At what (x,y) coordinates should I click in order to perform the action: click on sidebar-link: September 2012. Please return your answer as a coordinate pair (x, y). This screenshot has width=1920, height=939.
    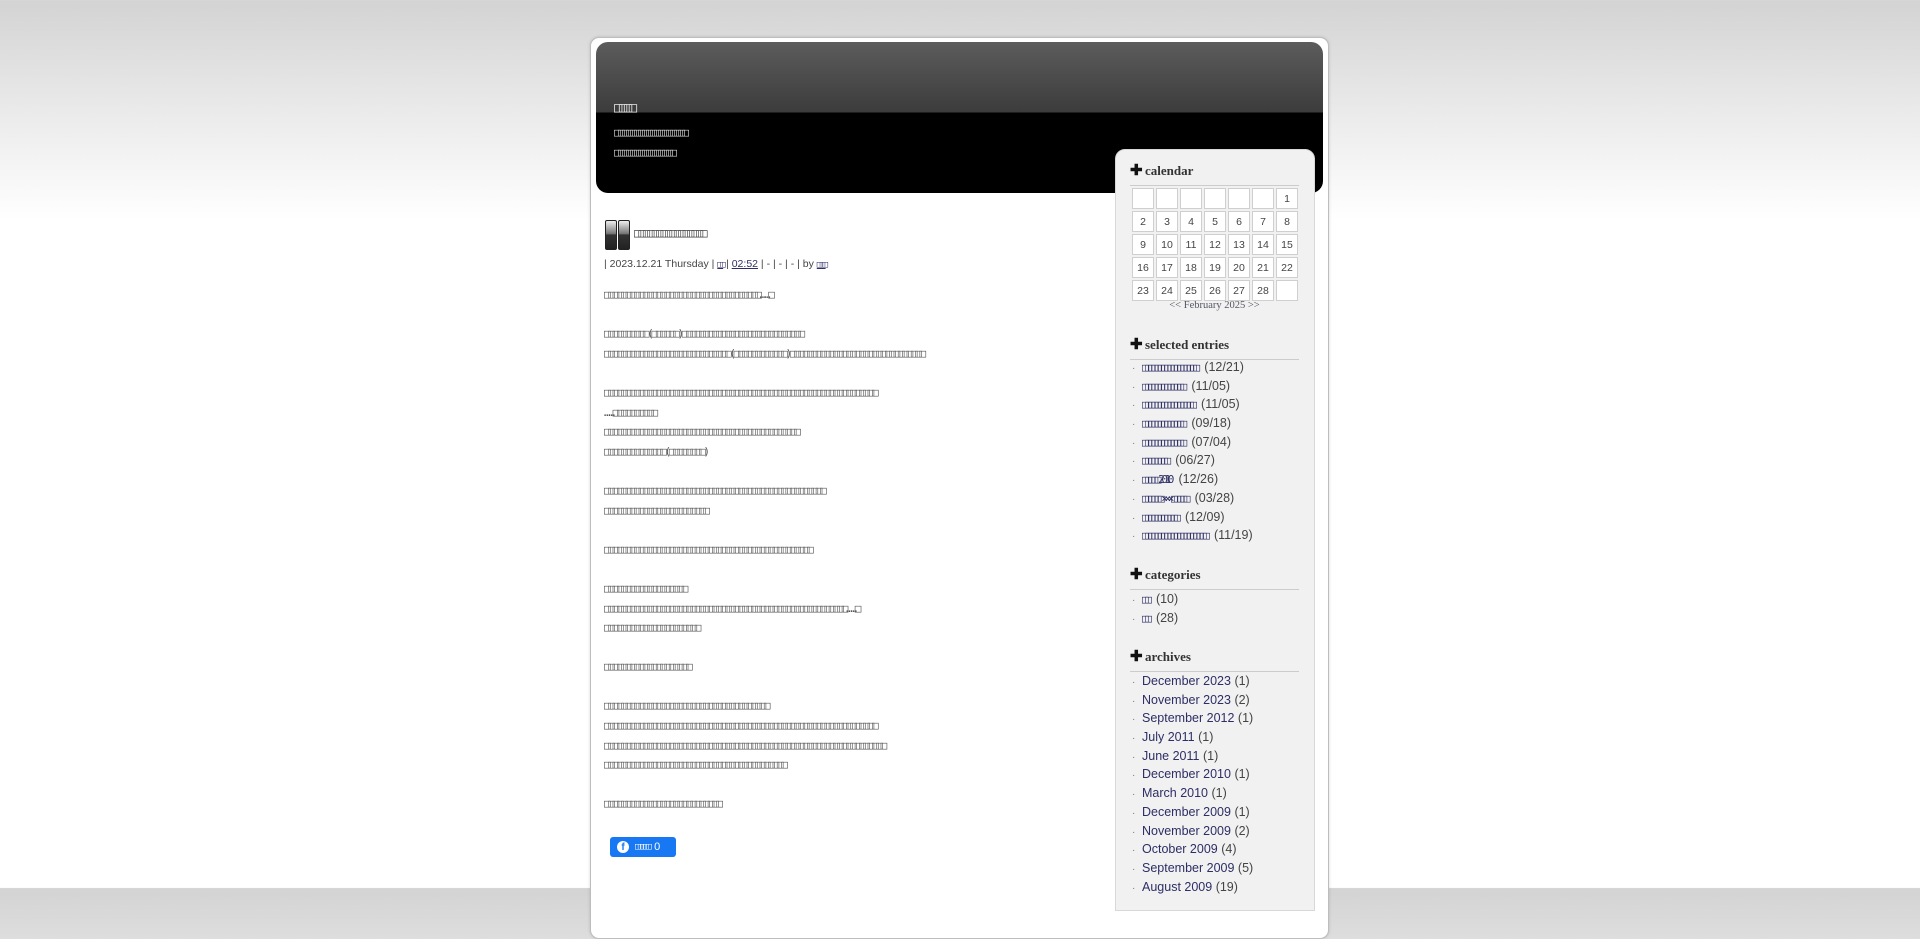
    Looking at the image, I should click on (1188, 718).